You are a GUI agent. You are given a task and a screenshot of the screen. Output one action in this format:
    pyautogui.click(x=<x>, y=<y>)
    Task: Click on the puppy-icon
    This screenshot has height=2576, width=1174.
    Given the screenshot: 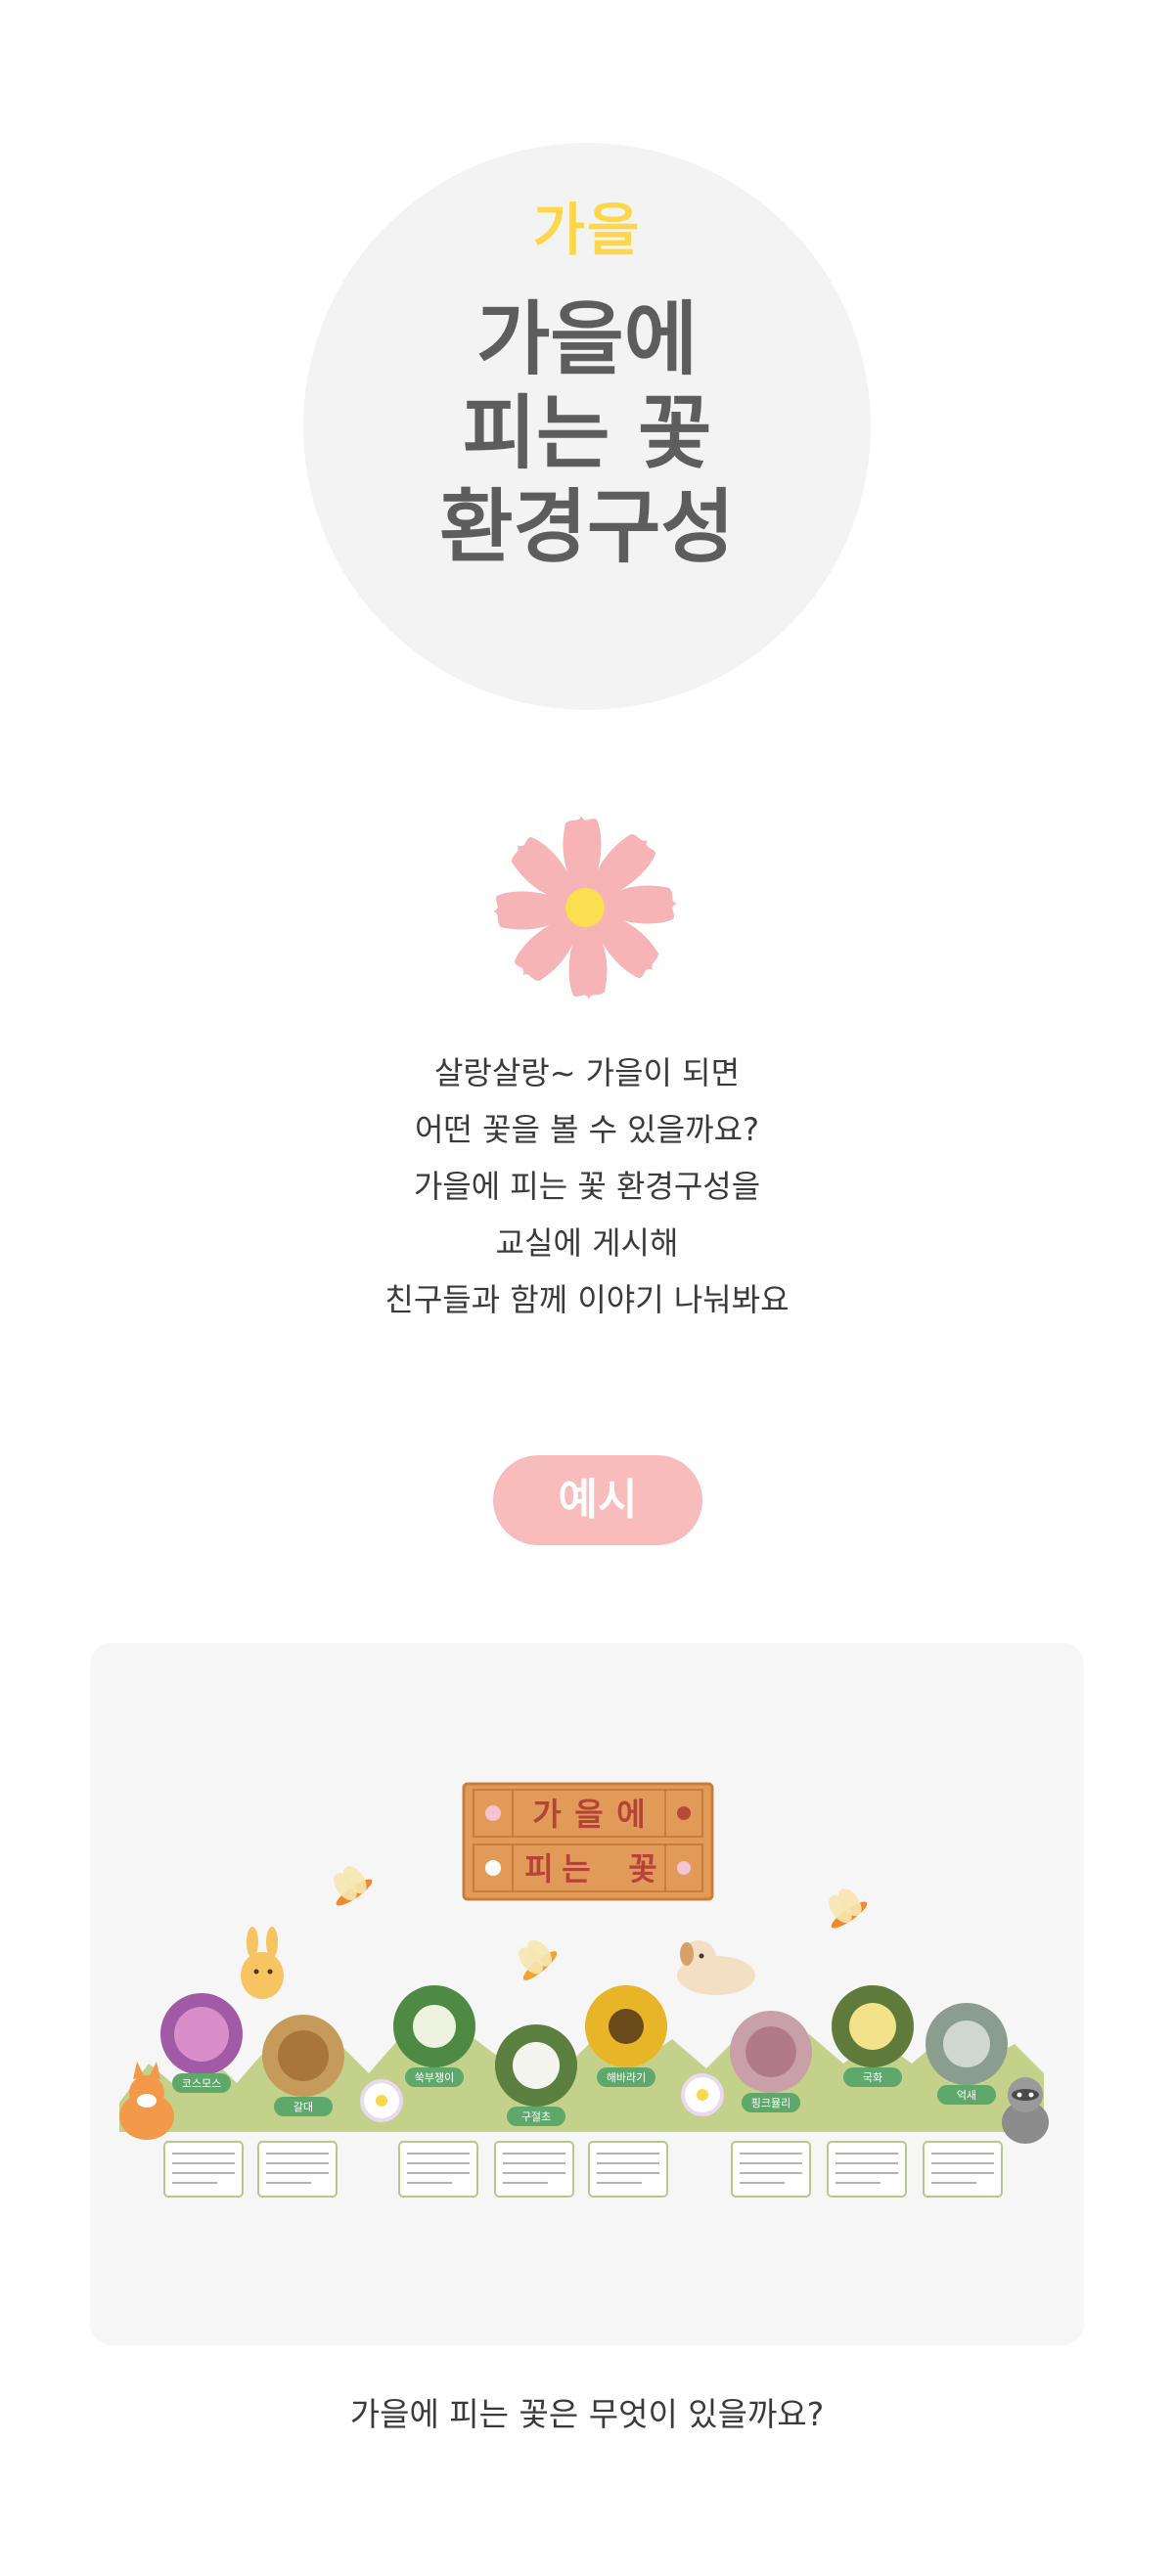 What is the action you would take?
    pyautogui.click(x=716, y=1967)
    